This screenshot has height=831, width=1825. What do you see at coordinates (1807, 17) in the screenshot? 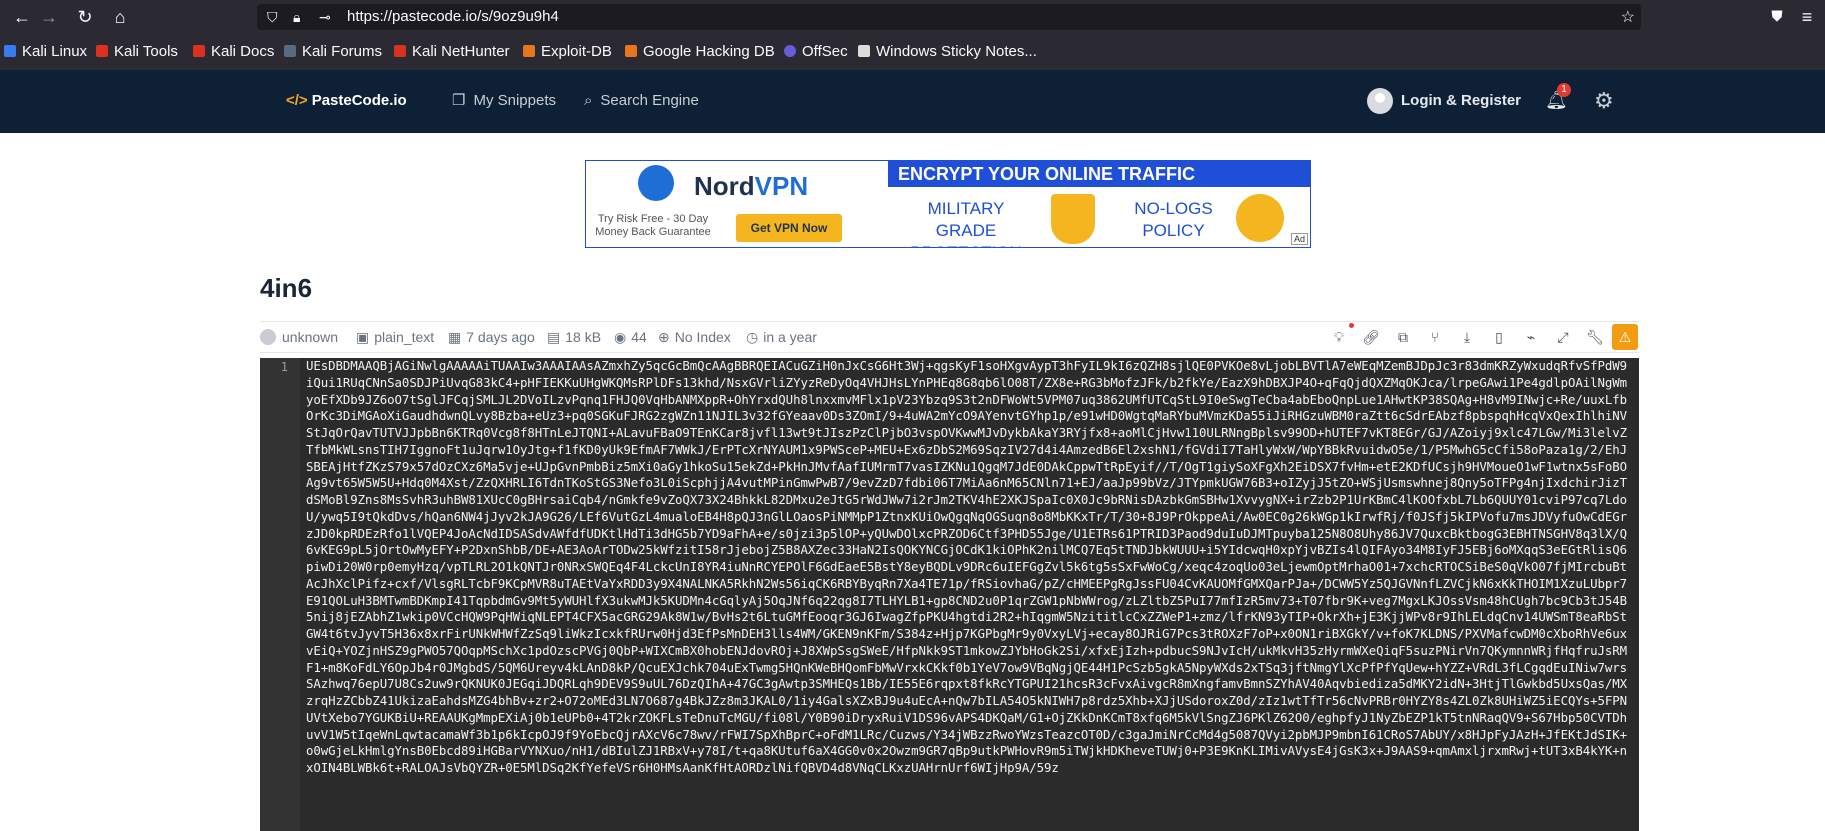
I see `menu-icon: ≡` at bounding box center [1807, 17].